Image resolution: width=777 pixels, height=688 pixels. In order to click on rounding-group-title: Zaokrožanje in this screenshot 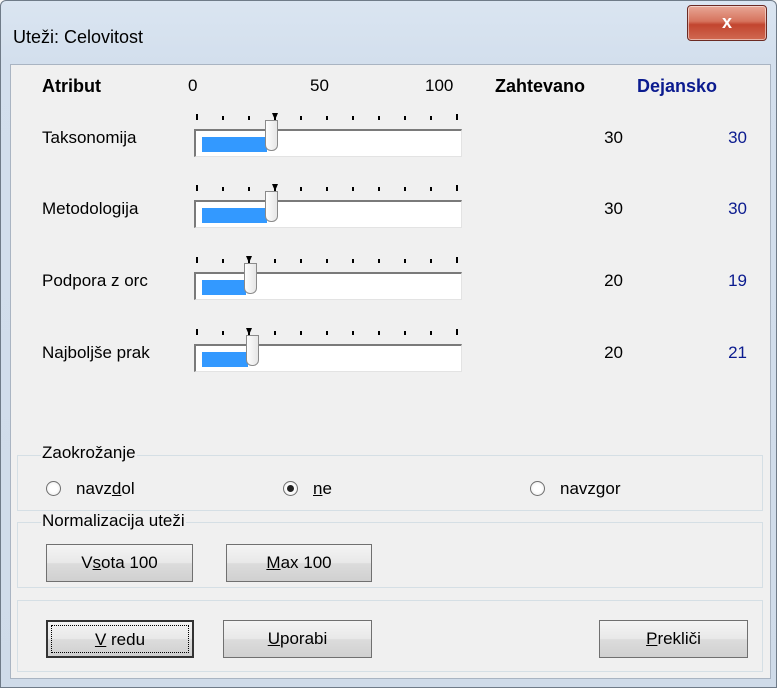, I will do `click(89, 453)`.